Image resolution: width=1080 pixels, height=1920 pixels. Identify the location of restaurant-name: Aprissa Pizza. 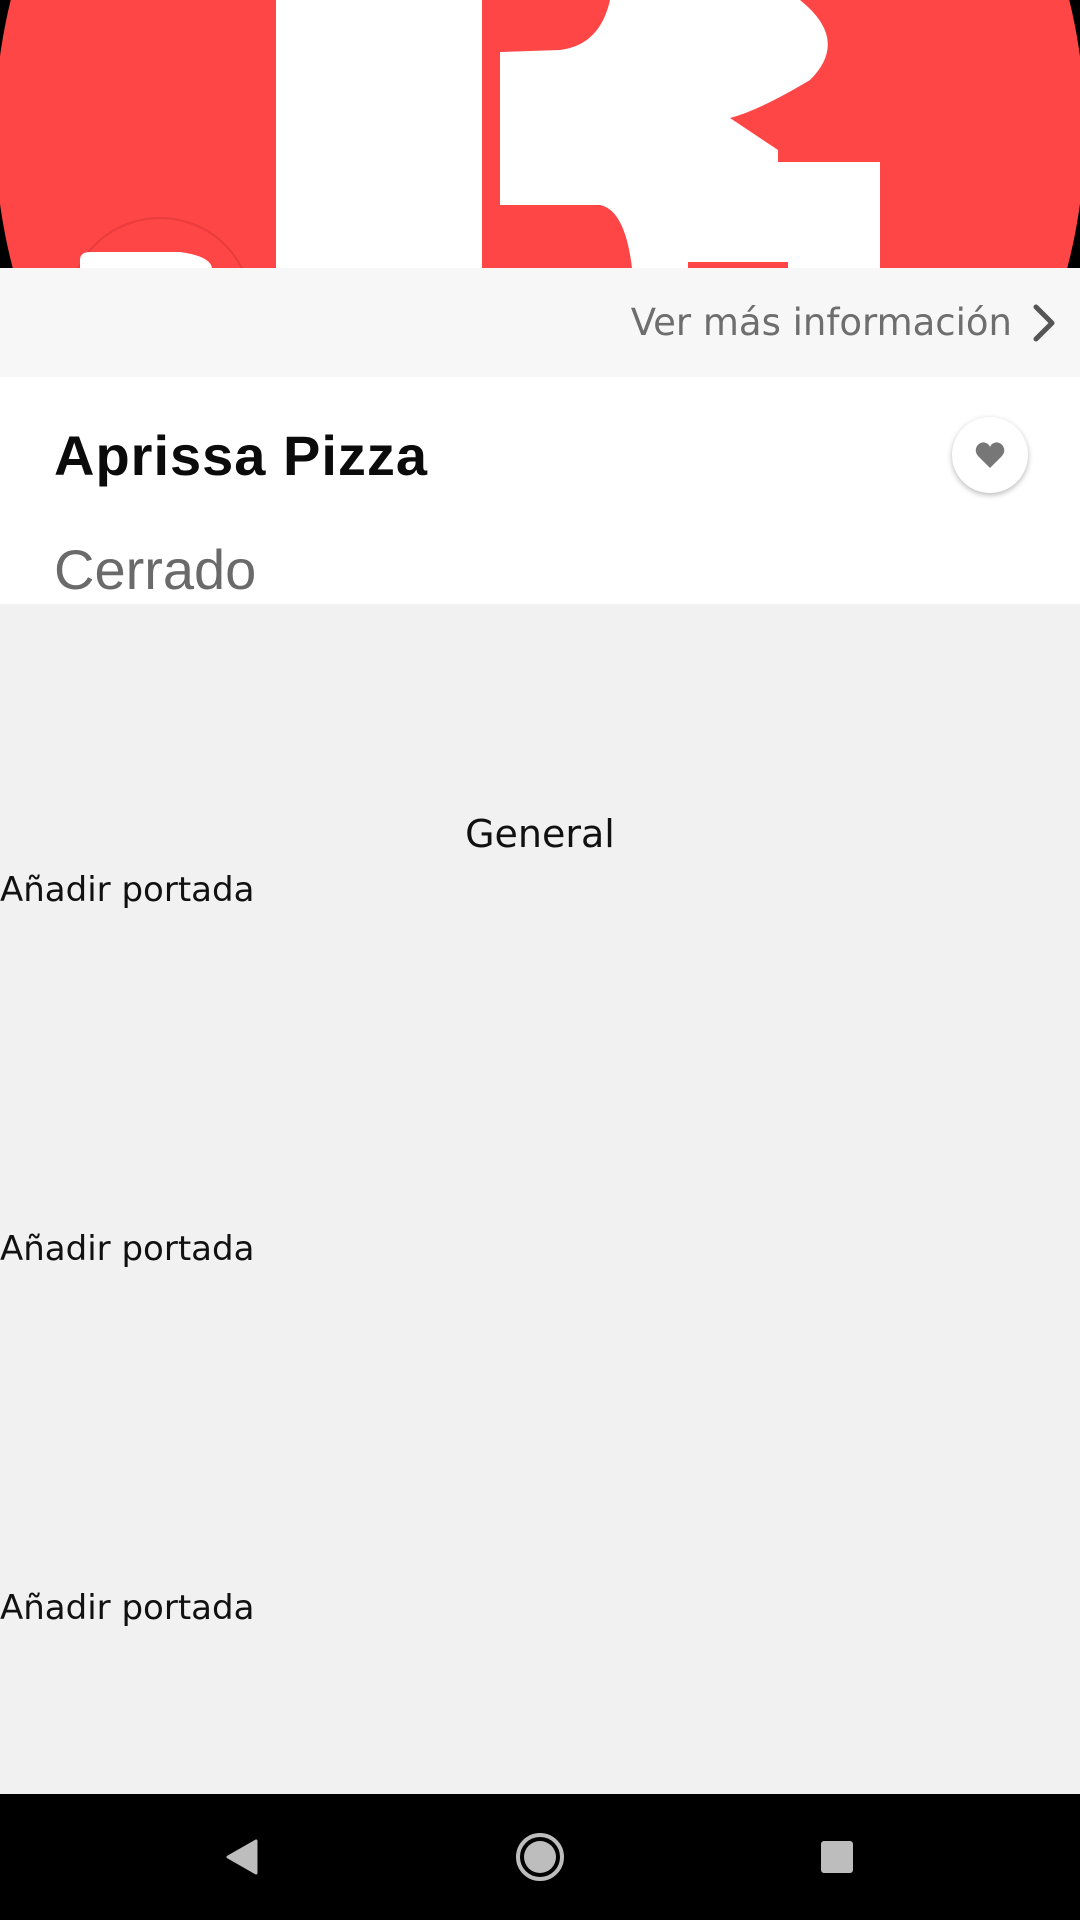
(241, 455).